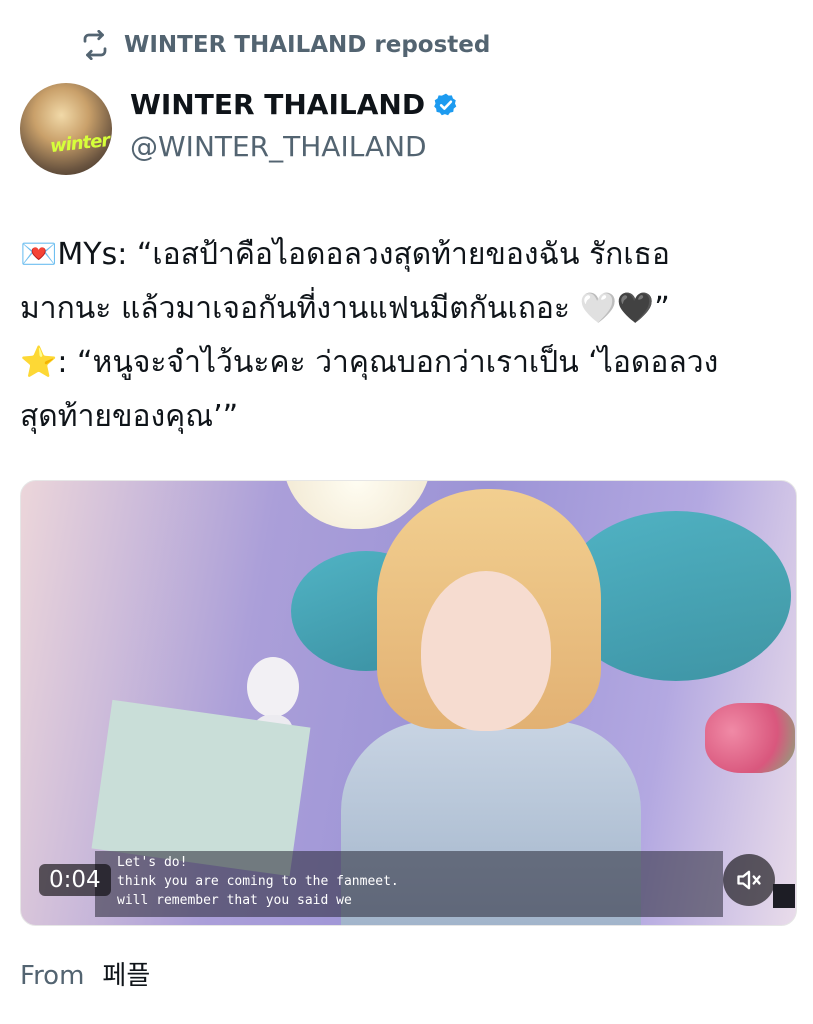 This screenshot has height=1024, width=813. What do you see at coordinates (126, 973) in the screenshot?
I see `source-name: 페플` at bounding box center [126, 973].